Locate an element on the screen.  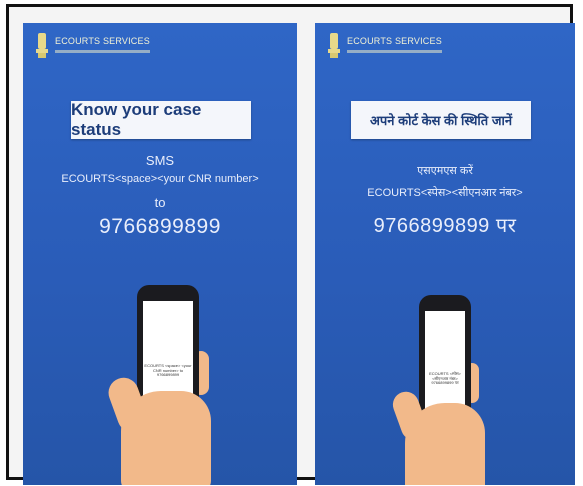
to-label: to is located at coordinates (160, 202).